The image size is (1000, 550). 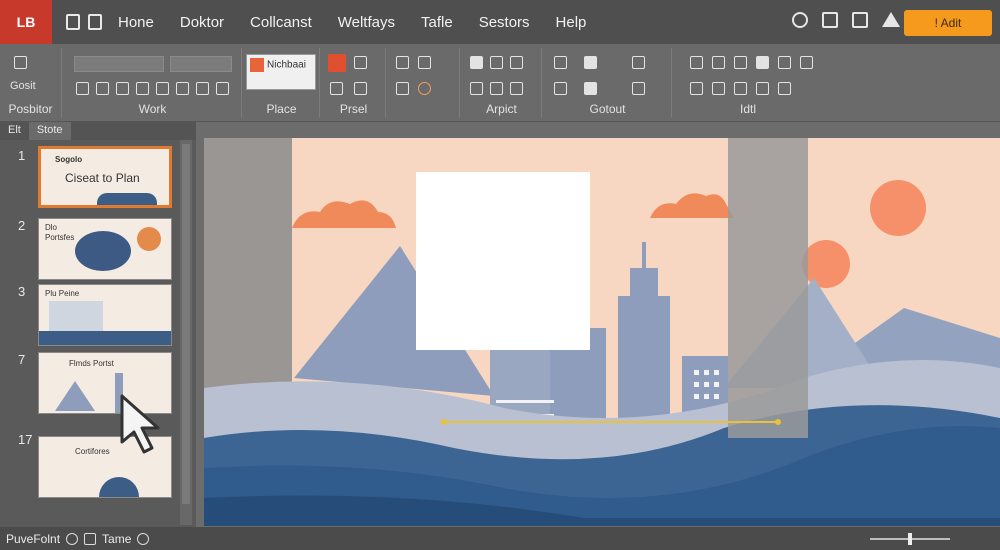 I want to click on edit-points-icon, so click(x=696, y=88).